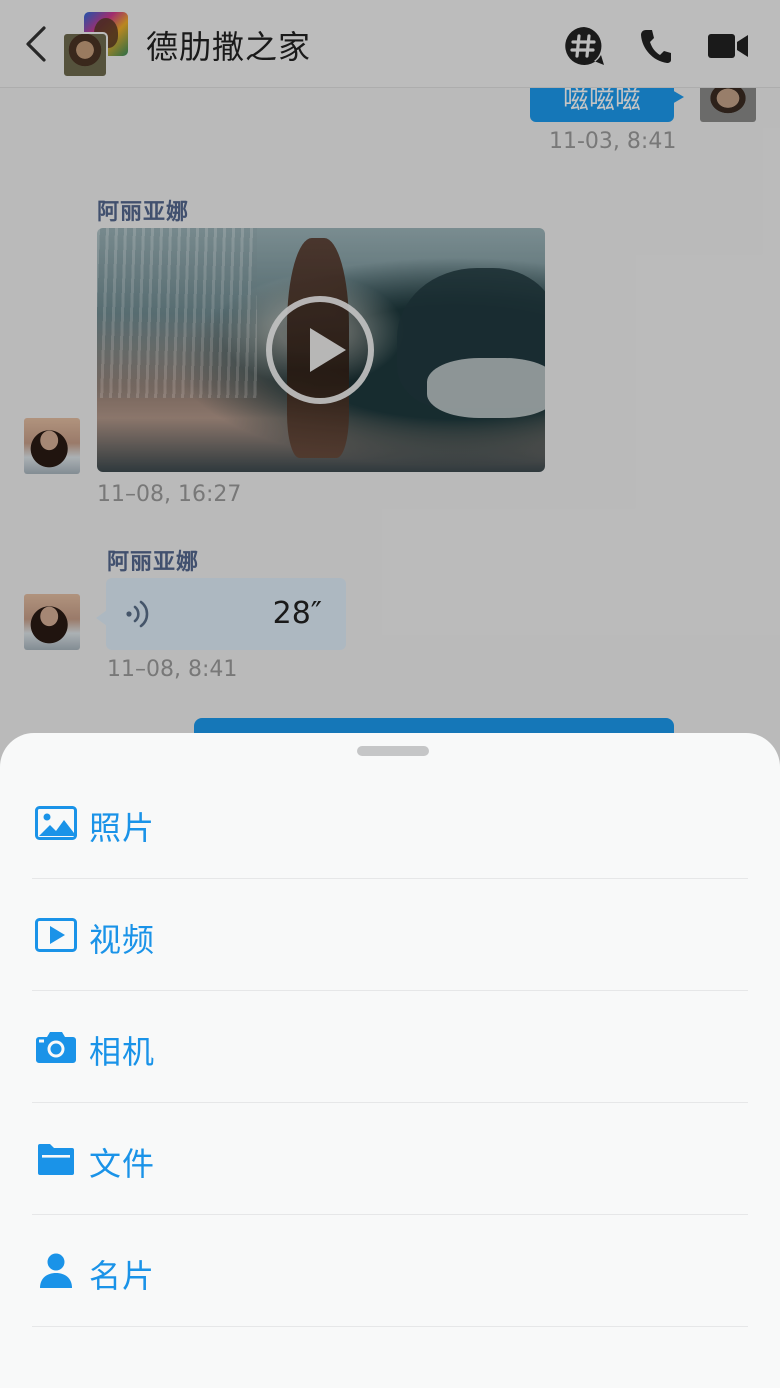 The height and width of the screenshot is (1388, 780). What do you see at coordinates (122, 1164) in the screenshot?
I see `menu-item-label: 文件` at bounding box center [122, 1164].